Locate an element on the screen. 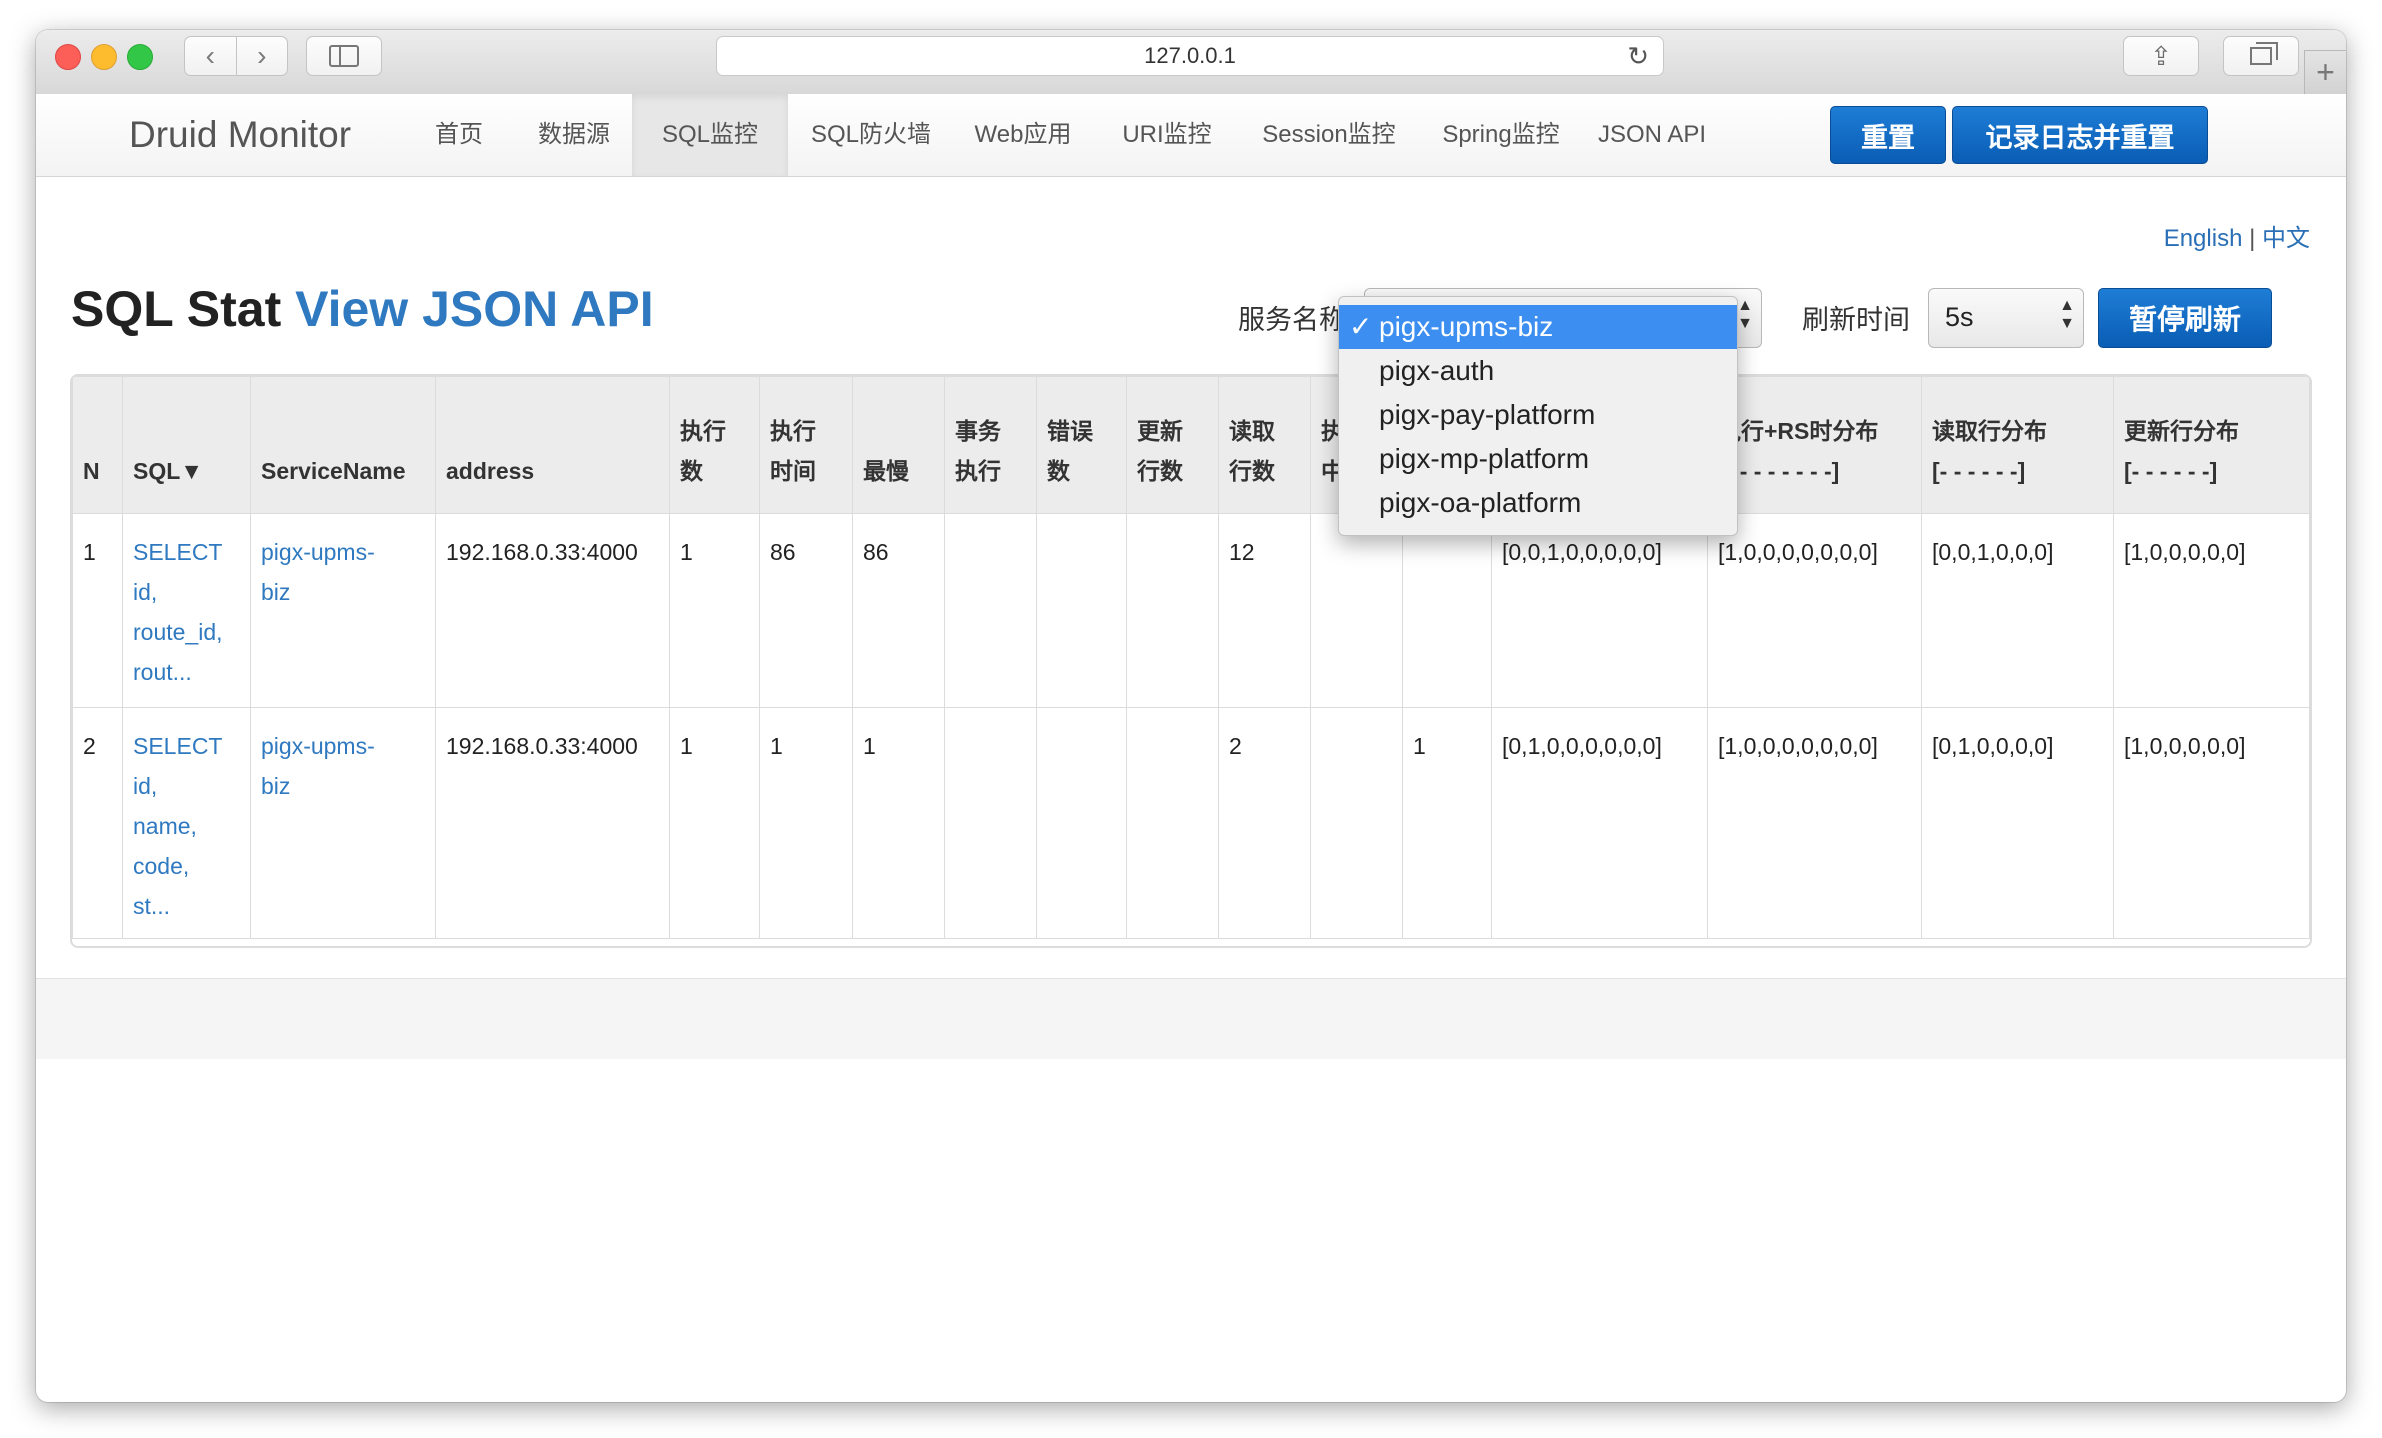  cell-errors is located at coordinates (1081, 610).